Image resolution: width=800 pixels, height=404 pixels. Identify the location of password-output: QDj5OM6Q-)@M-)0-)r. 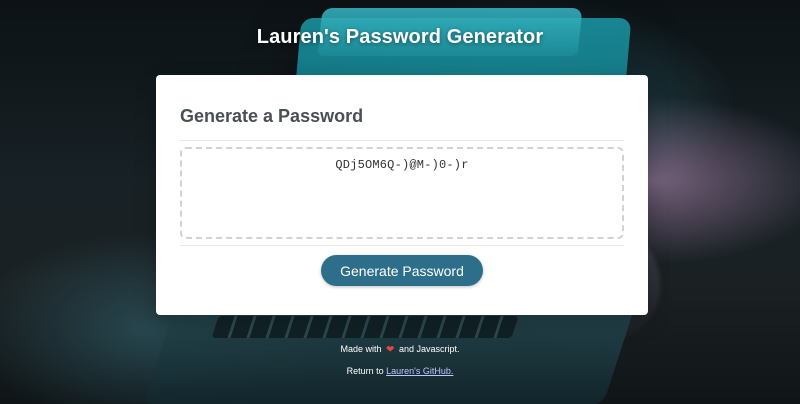
(402, 165).